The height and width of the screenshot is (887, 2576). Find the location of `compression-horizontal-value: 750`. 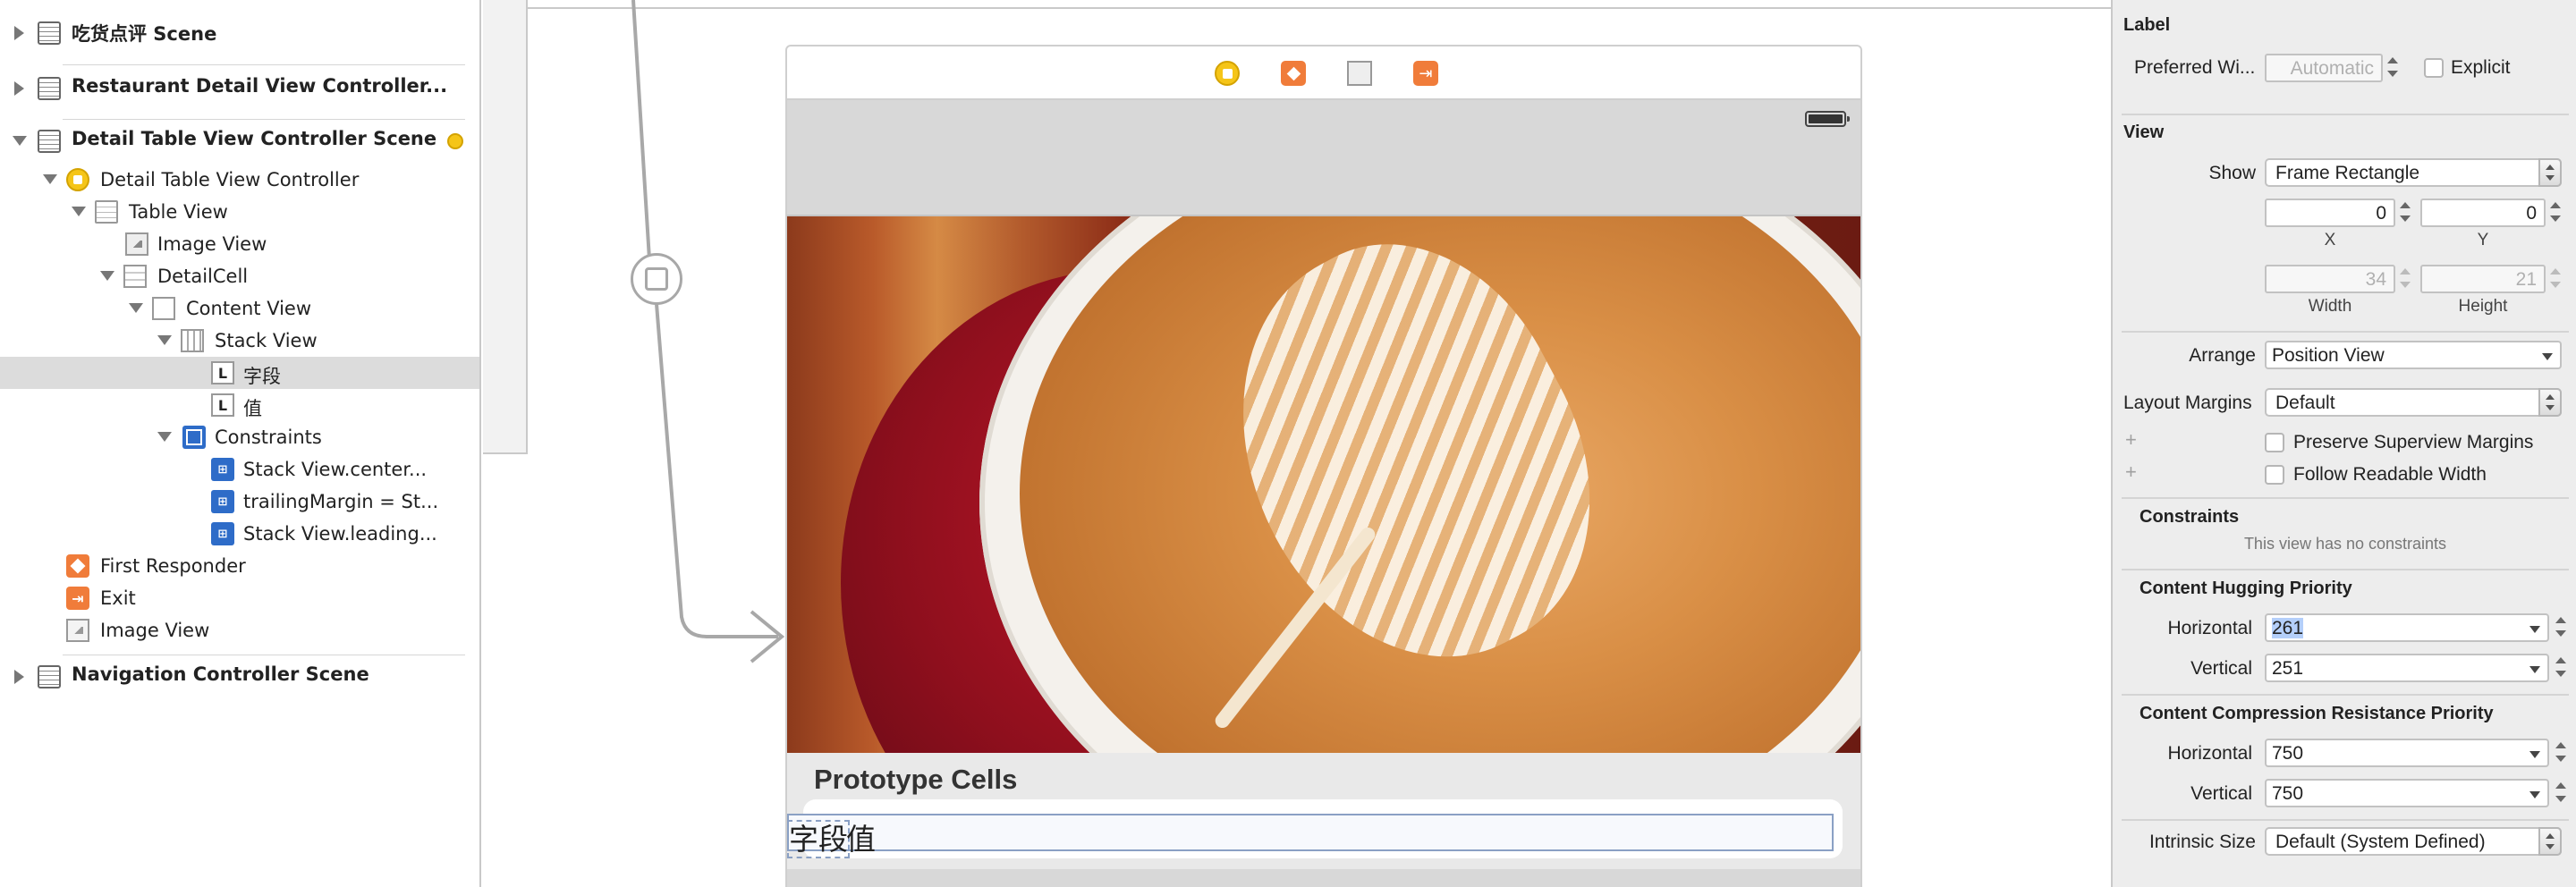

compression-horizontal-value: 750 is located at coordinates (2288, 753).